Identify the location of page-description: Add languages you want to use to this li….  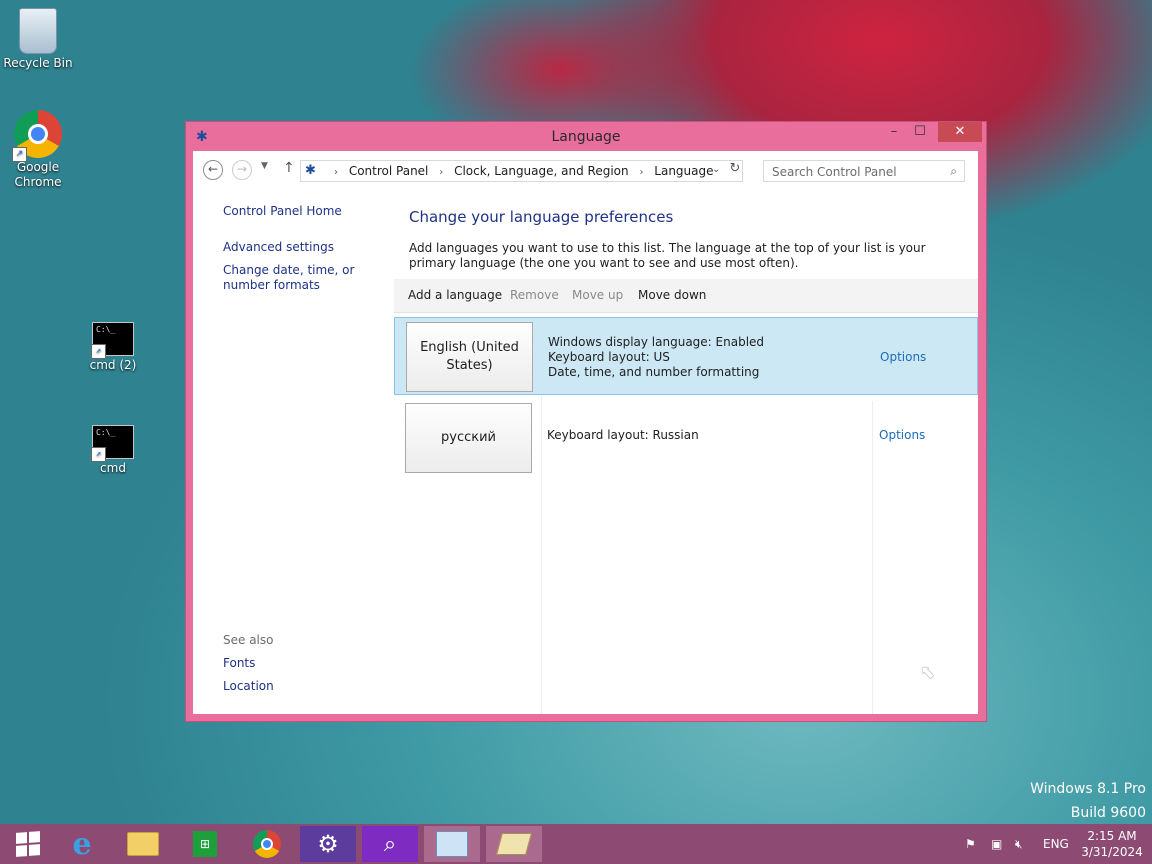
(667, 255).